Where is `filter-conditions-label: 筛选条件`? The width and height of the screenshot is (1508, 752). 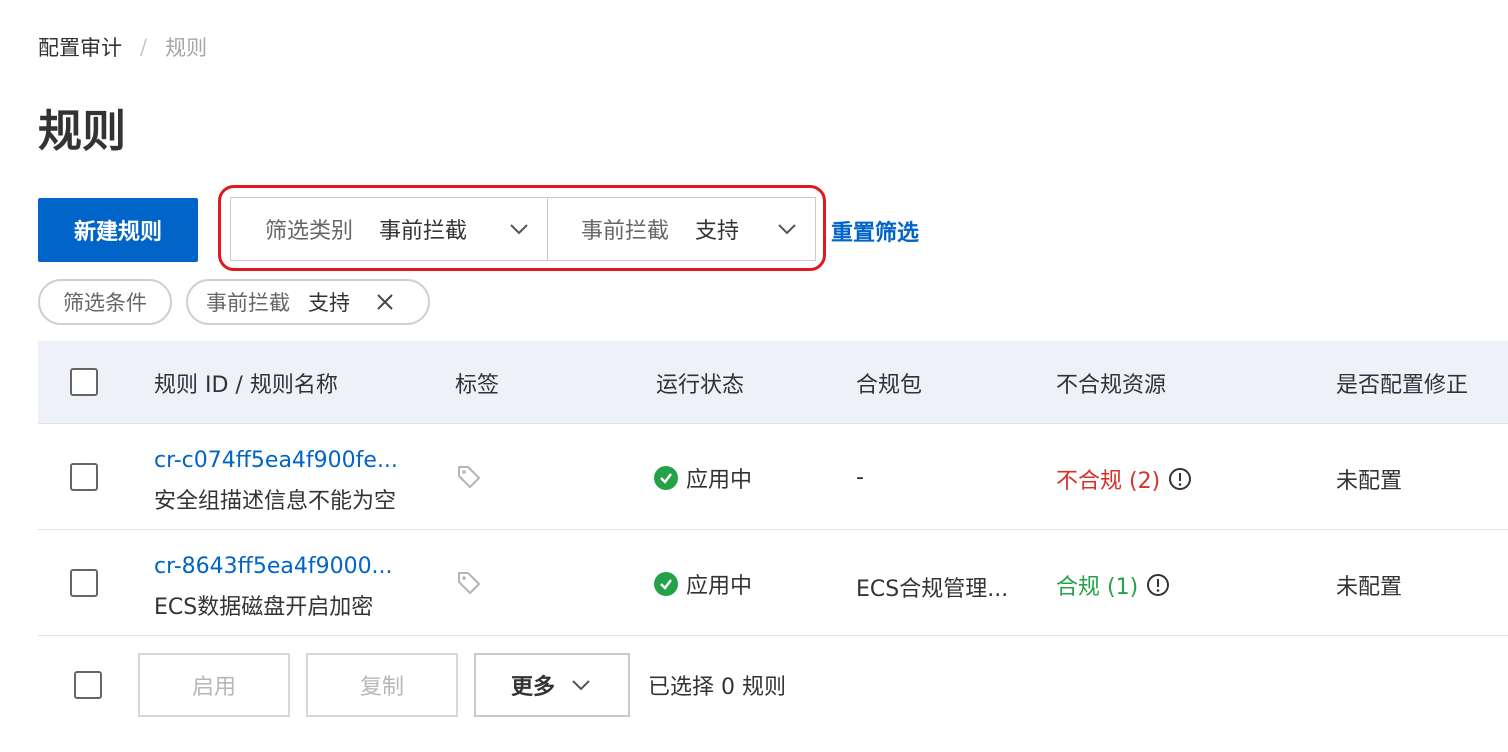
filter-conditions-label: 筛选条件 is located at coordinates (105, 302).